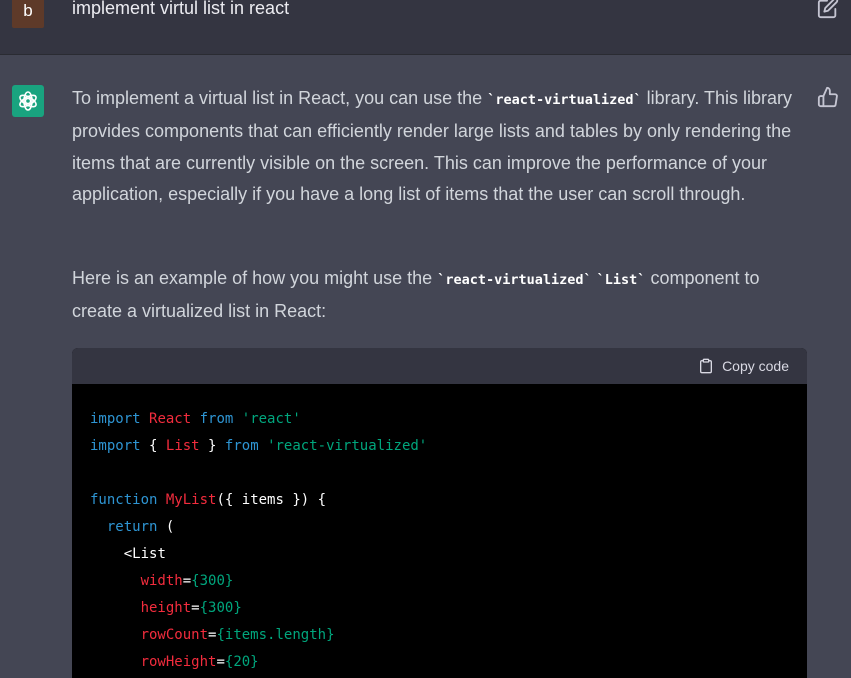  I want to click on openai-logo-icon, so click(28, 101).